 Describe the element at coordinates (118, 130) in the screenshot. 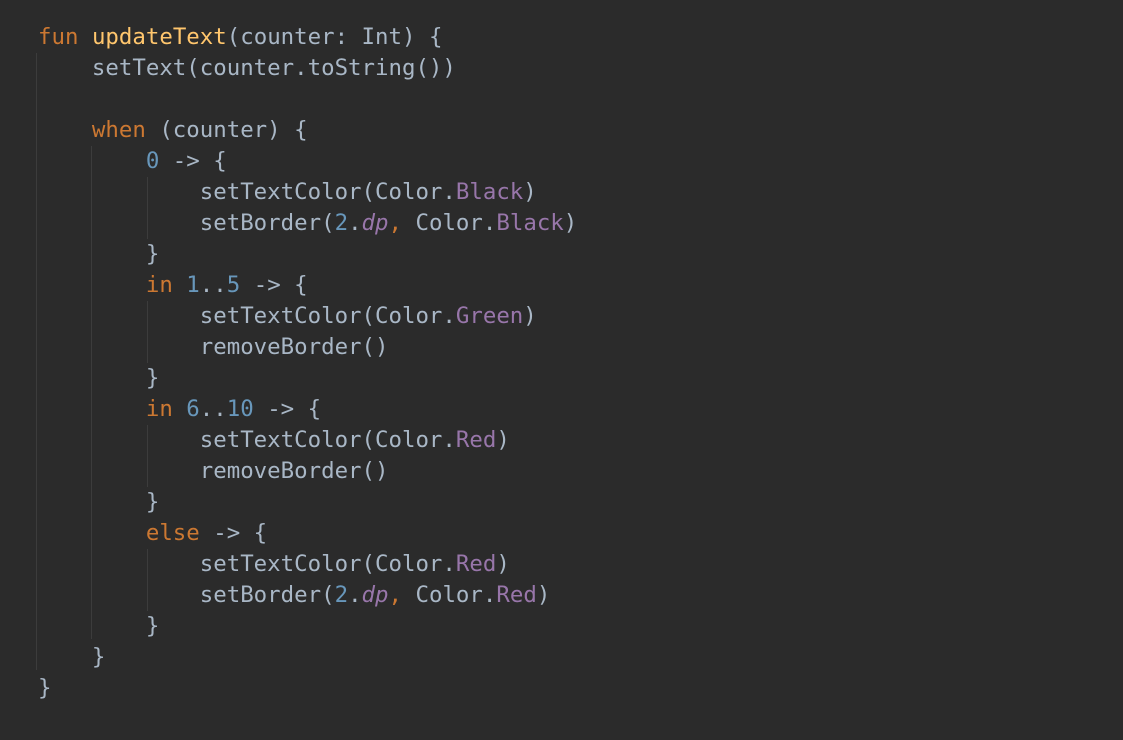

I see `code-token: when` at that location.